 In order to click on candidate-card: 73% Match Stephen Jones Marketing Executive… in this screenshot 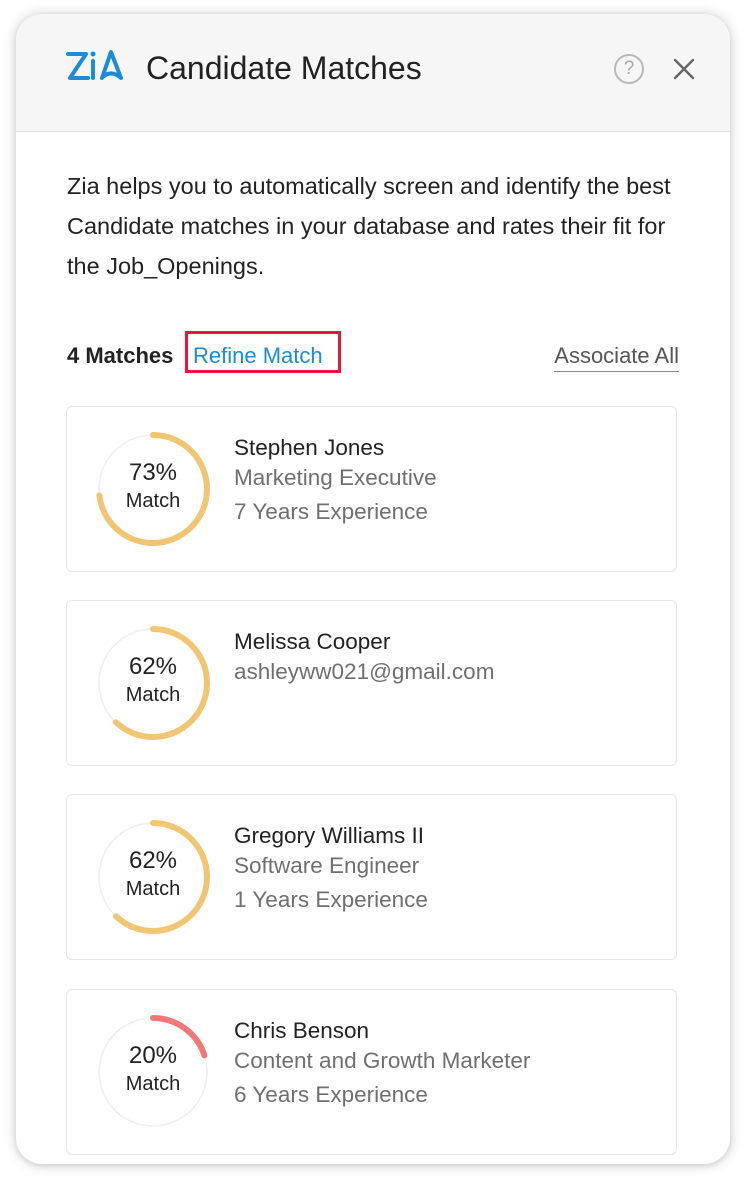, I will do `click(371, 489)`.